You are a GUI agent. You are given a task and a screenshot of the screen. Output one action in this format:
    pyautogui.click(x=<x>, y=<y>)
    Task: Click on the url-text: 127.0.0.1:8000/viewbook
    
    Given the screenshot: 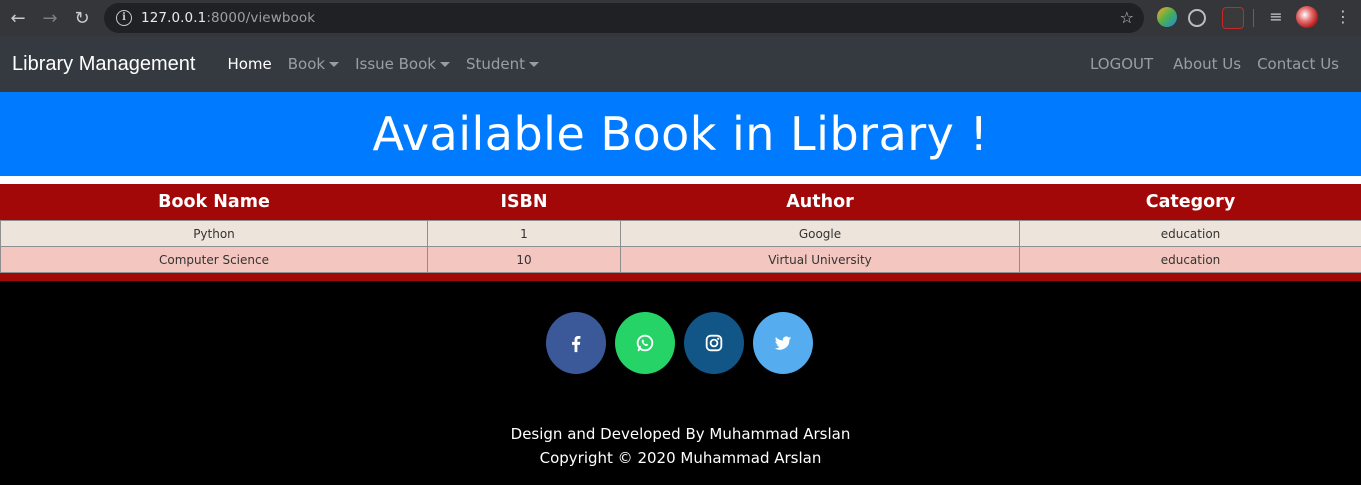 What is the action you would take?
    pyautogui.click(x=228, y=18)
    